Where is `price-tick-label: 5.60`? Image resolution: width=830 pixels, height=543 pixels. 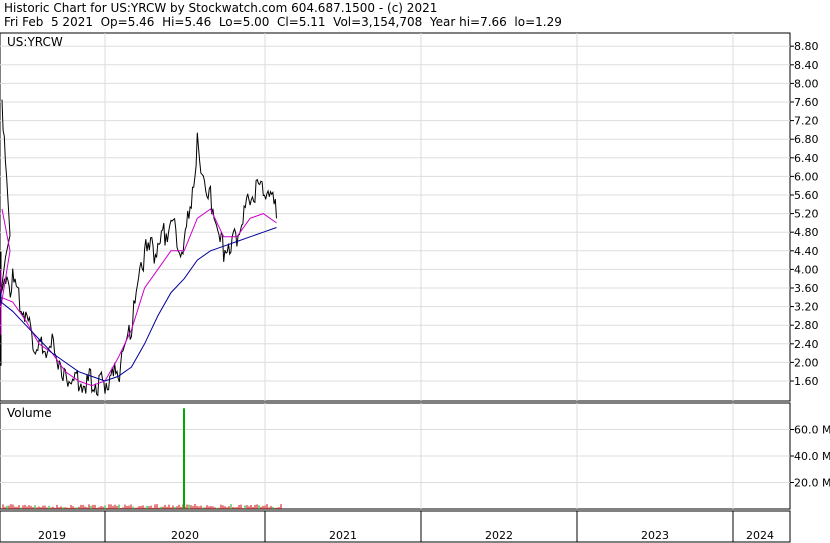 price-tick-label: 5.60 is located at coordinates (806, 195).